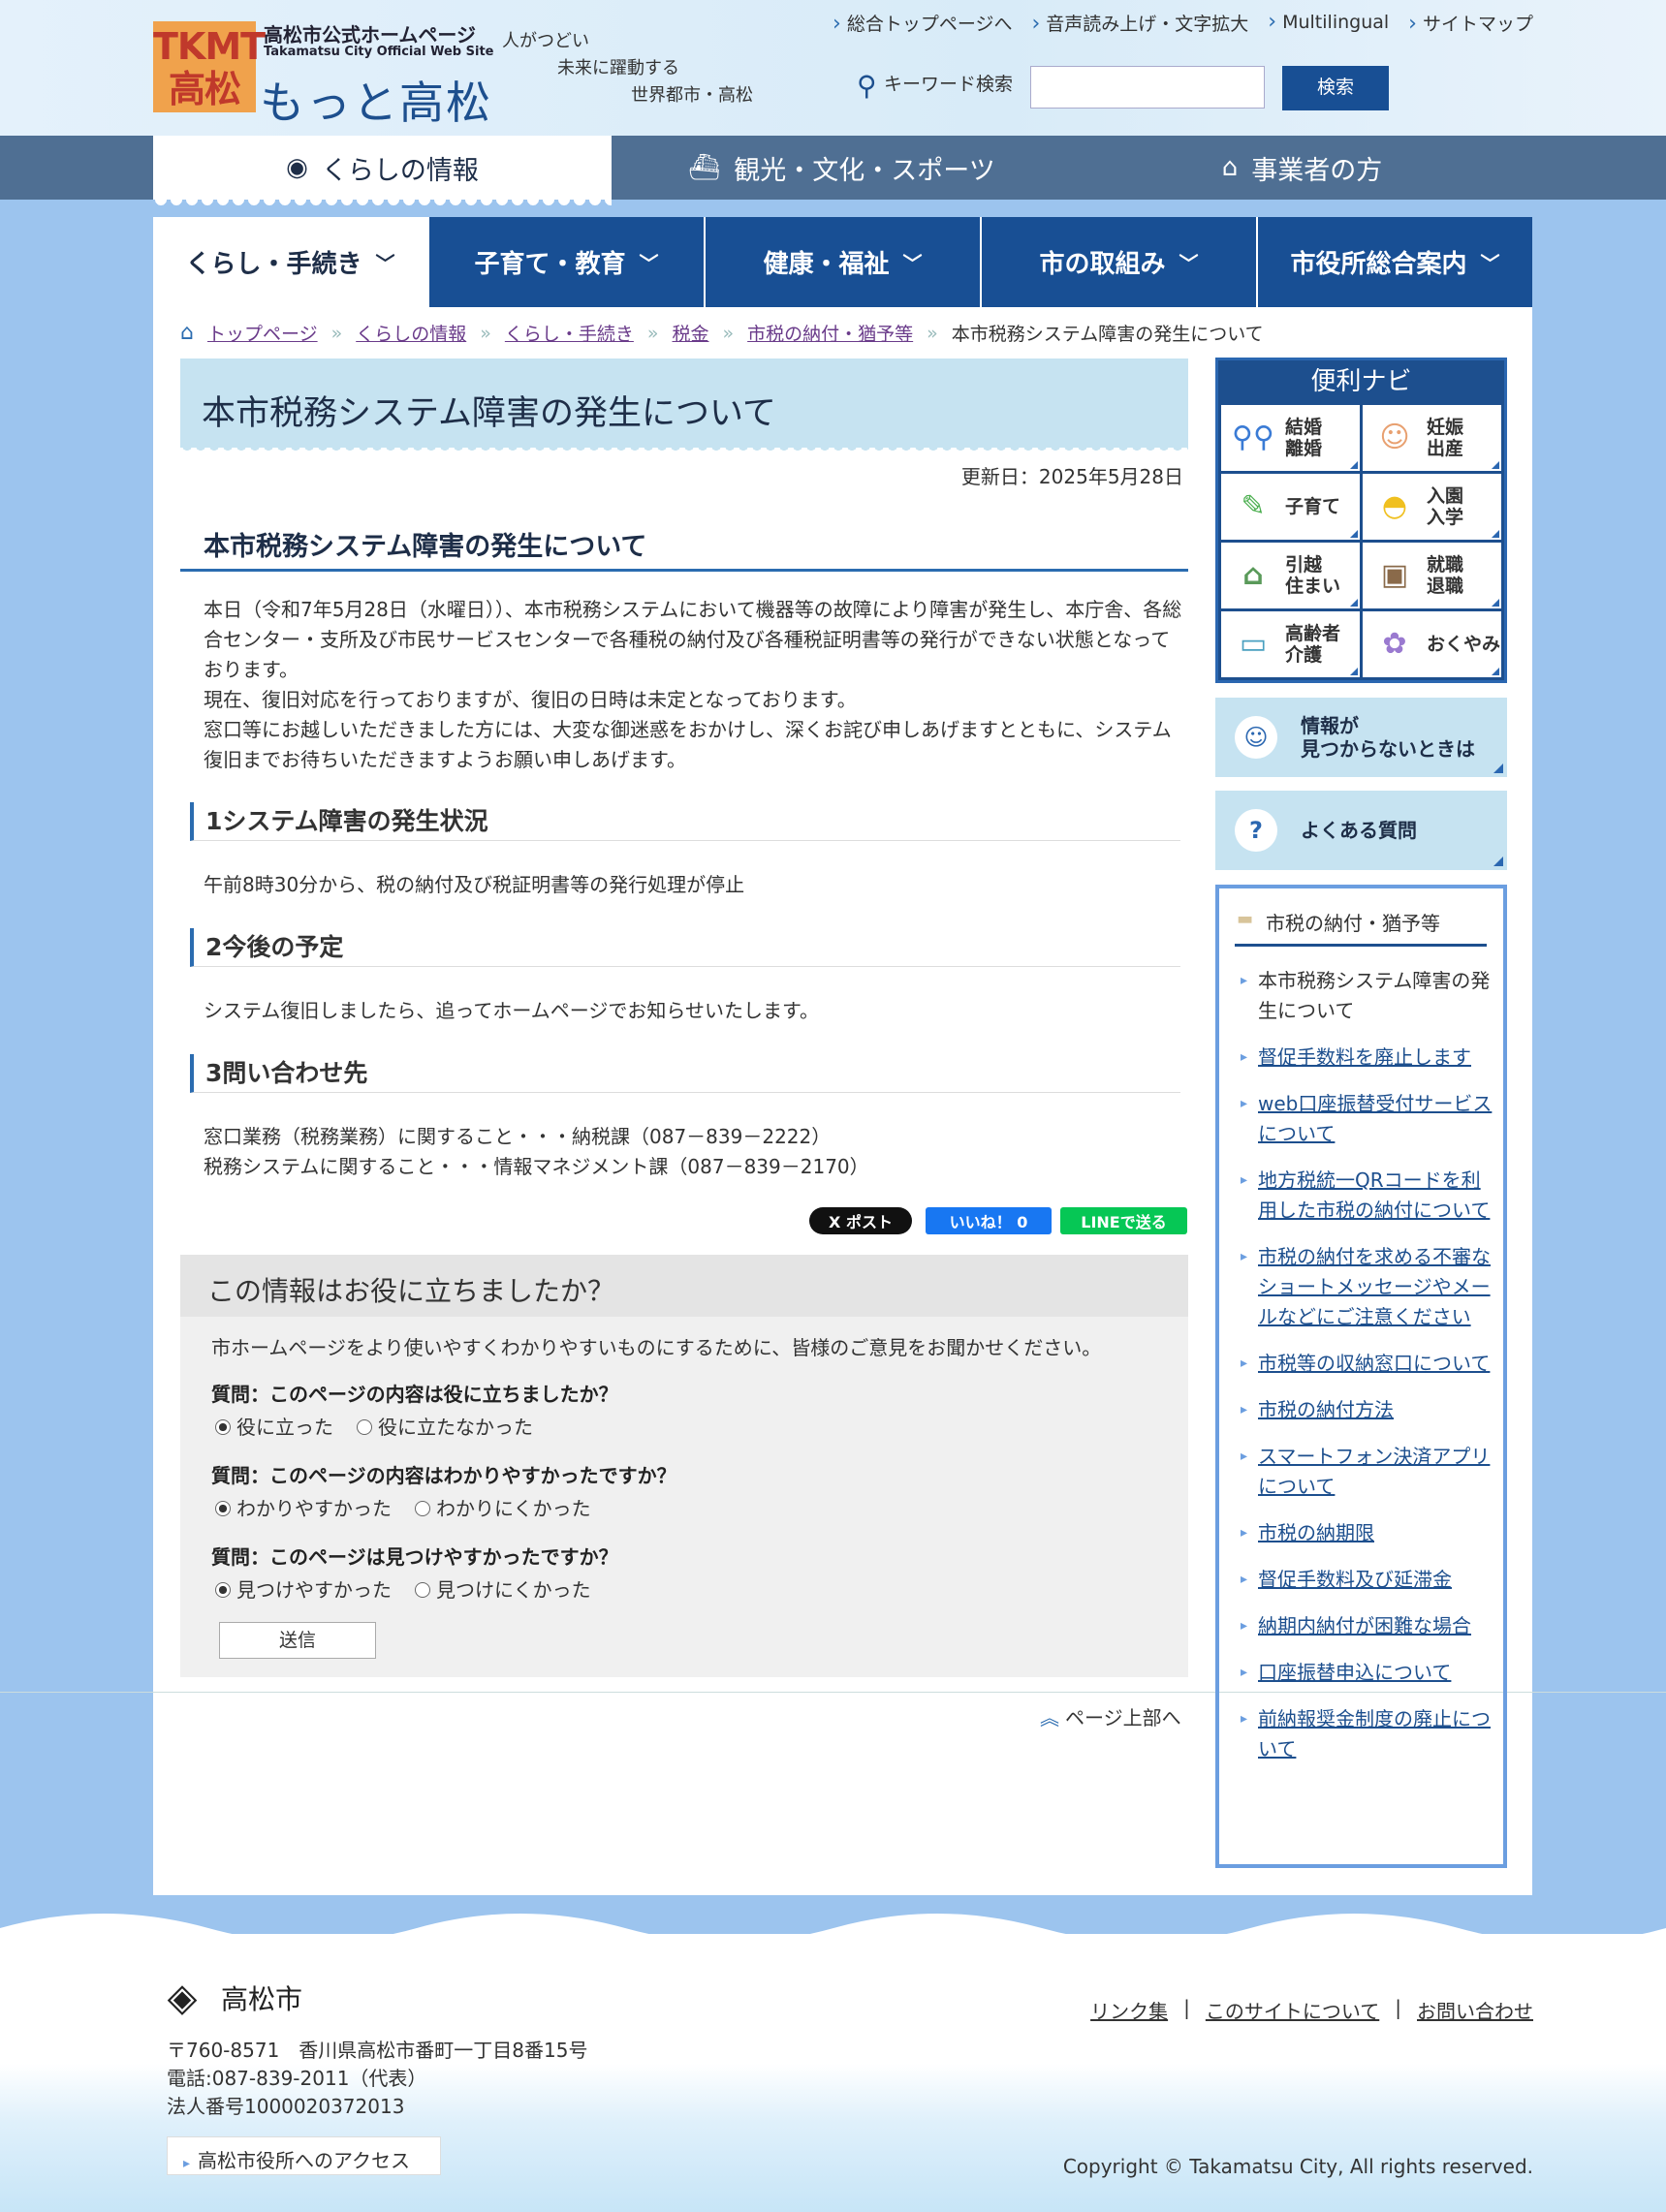  I want to click on related-item-label: 市税の納付方法, so click(1326, 1409).